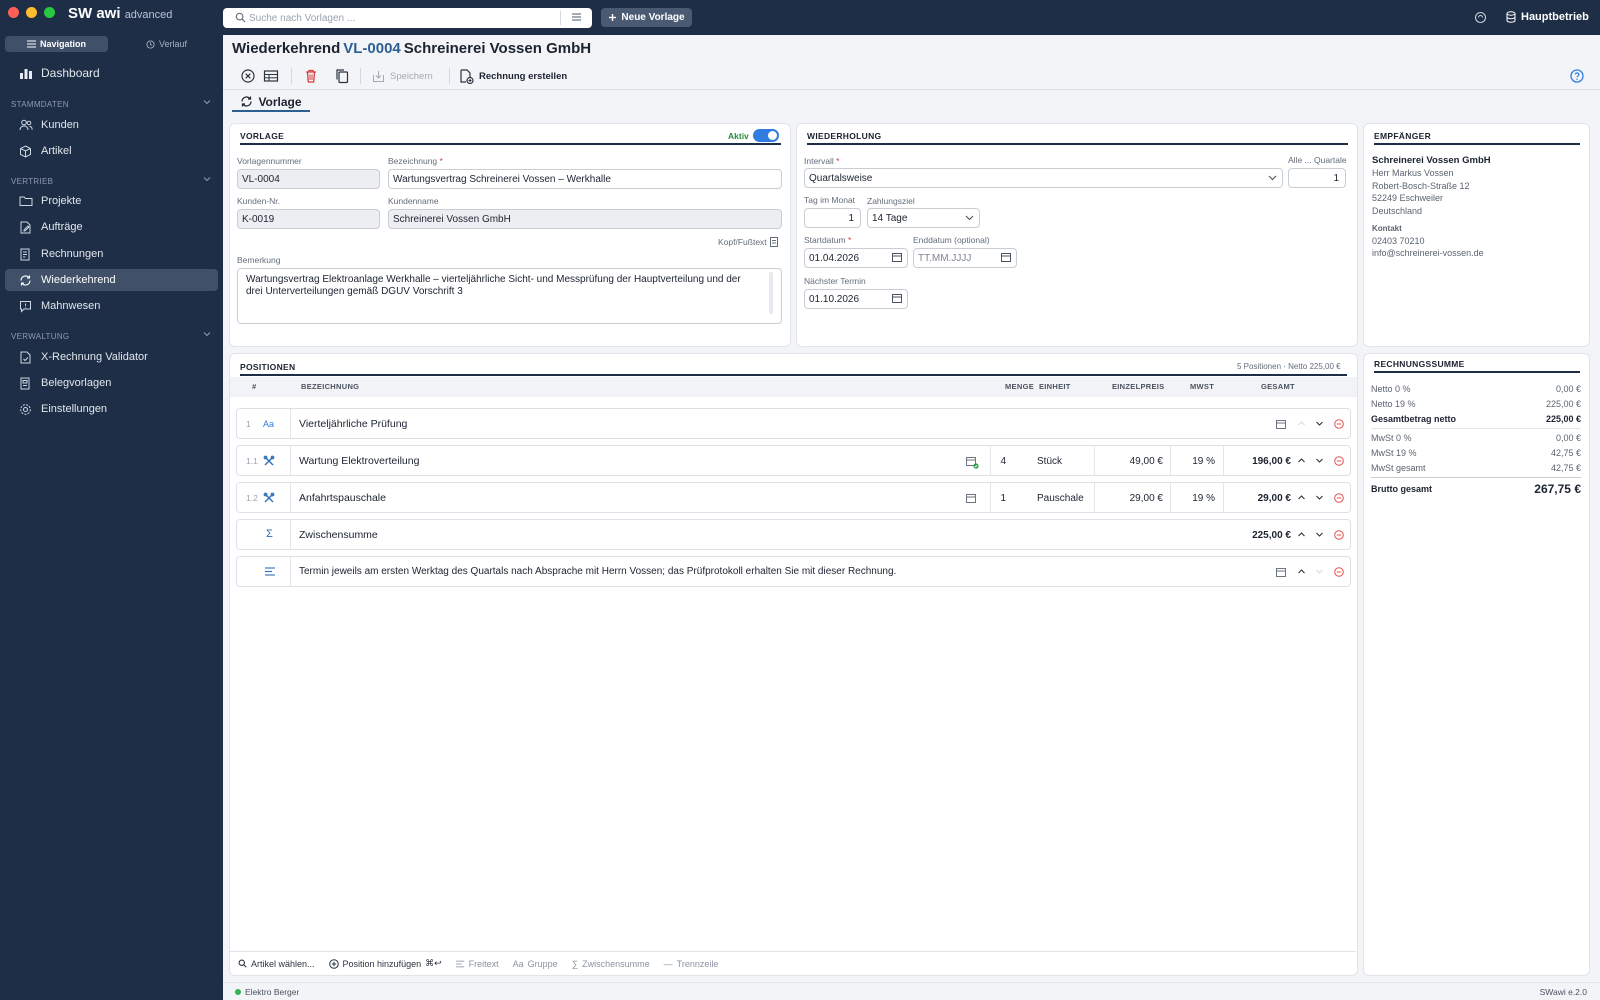 This screenshot has height=1000, width=1600. What do you see at coordinates (748, 242) in the screenshot?
I see `header-footer-link: Kopf/Fußtext` at bounding box center [748, 242].